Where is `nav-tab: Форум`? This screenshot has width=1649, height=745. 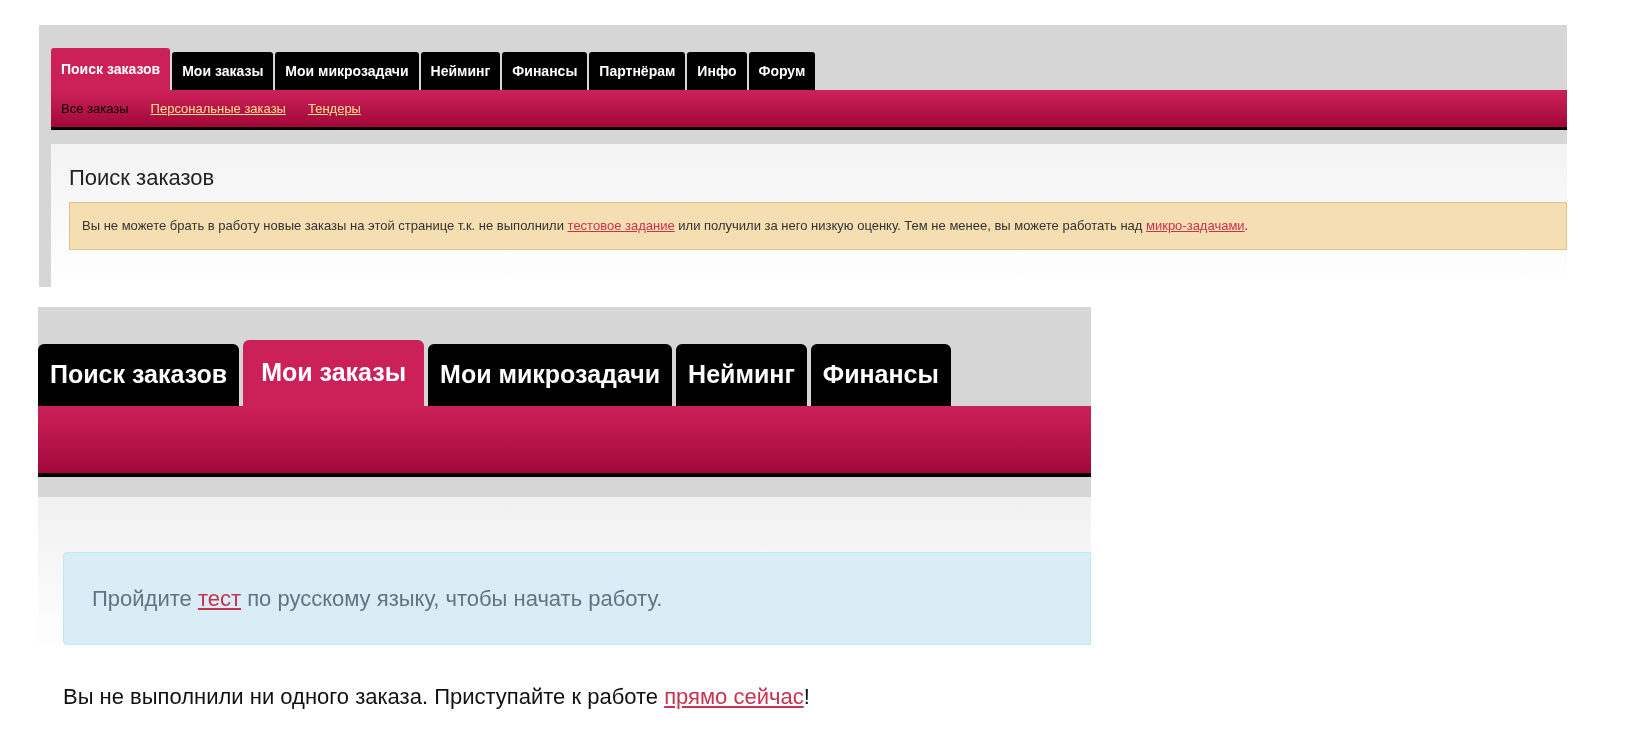
nav-tab: Форум is located at coordinates (782, 71).